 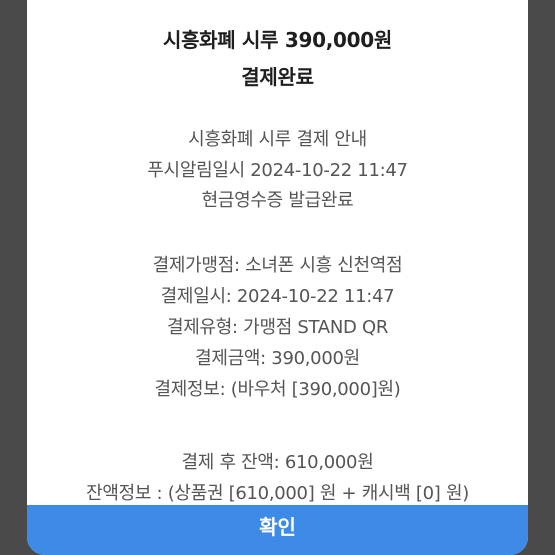 What do you see at coordinates (277, 265) in the screenshot?
I see `detail-merchant: 결제가맹점: 소녀폰 시흥 신천역점` at bounding box center [277, 265].